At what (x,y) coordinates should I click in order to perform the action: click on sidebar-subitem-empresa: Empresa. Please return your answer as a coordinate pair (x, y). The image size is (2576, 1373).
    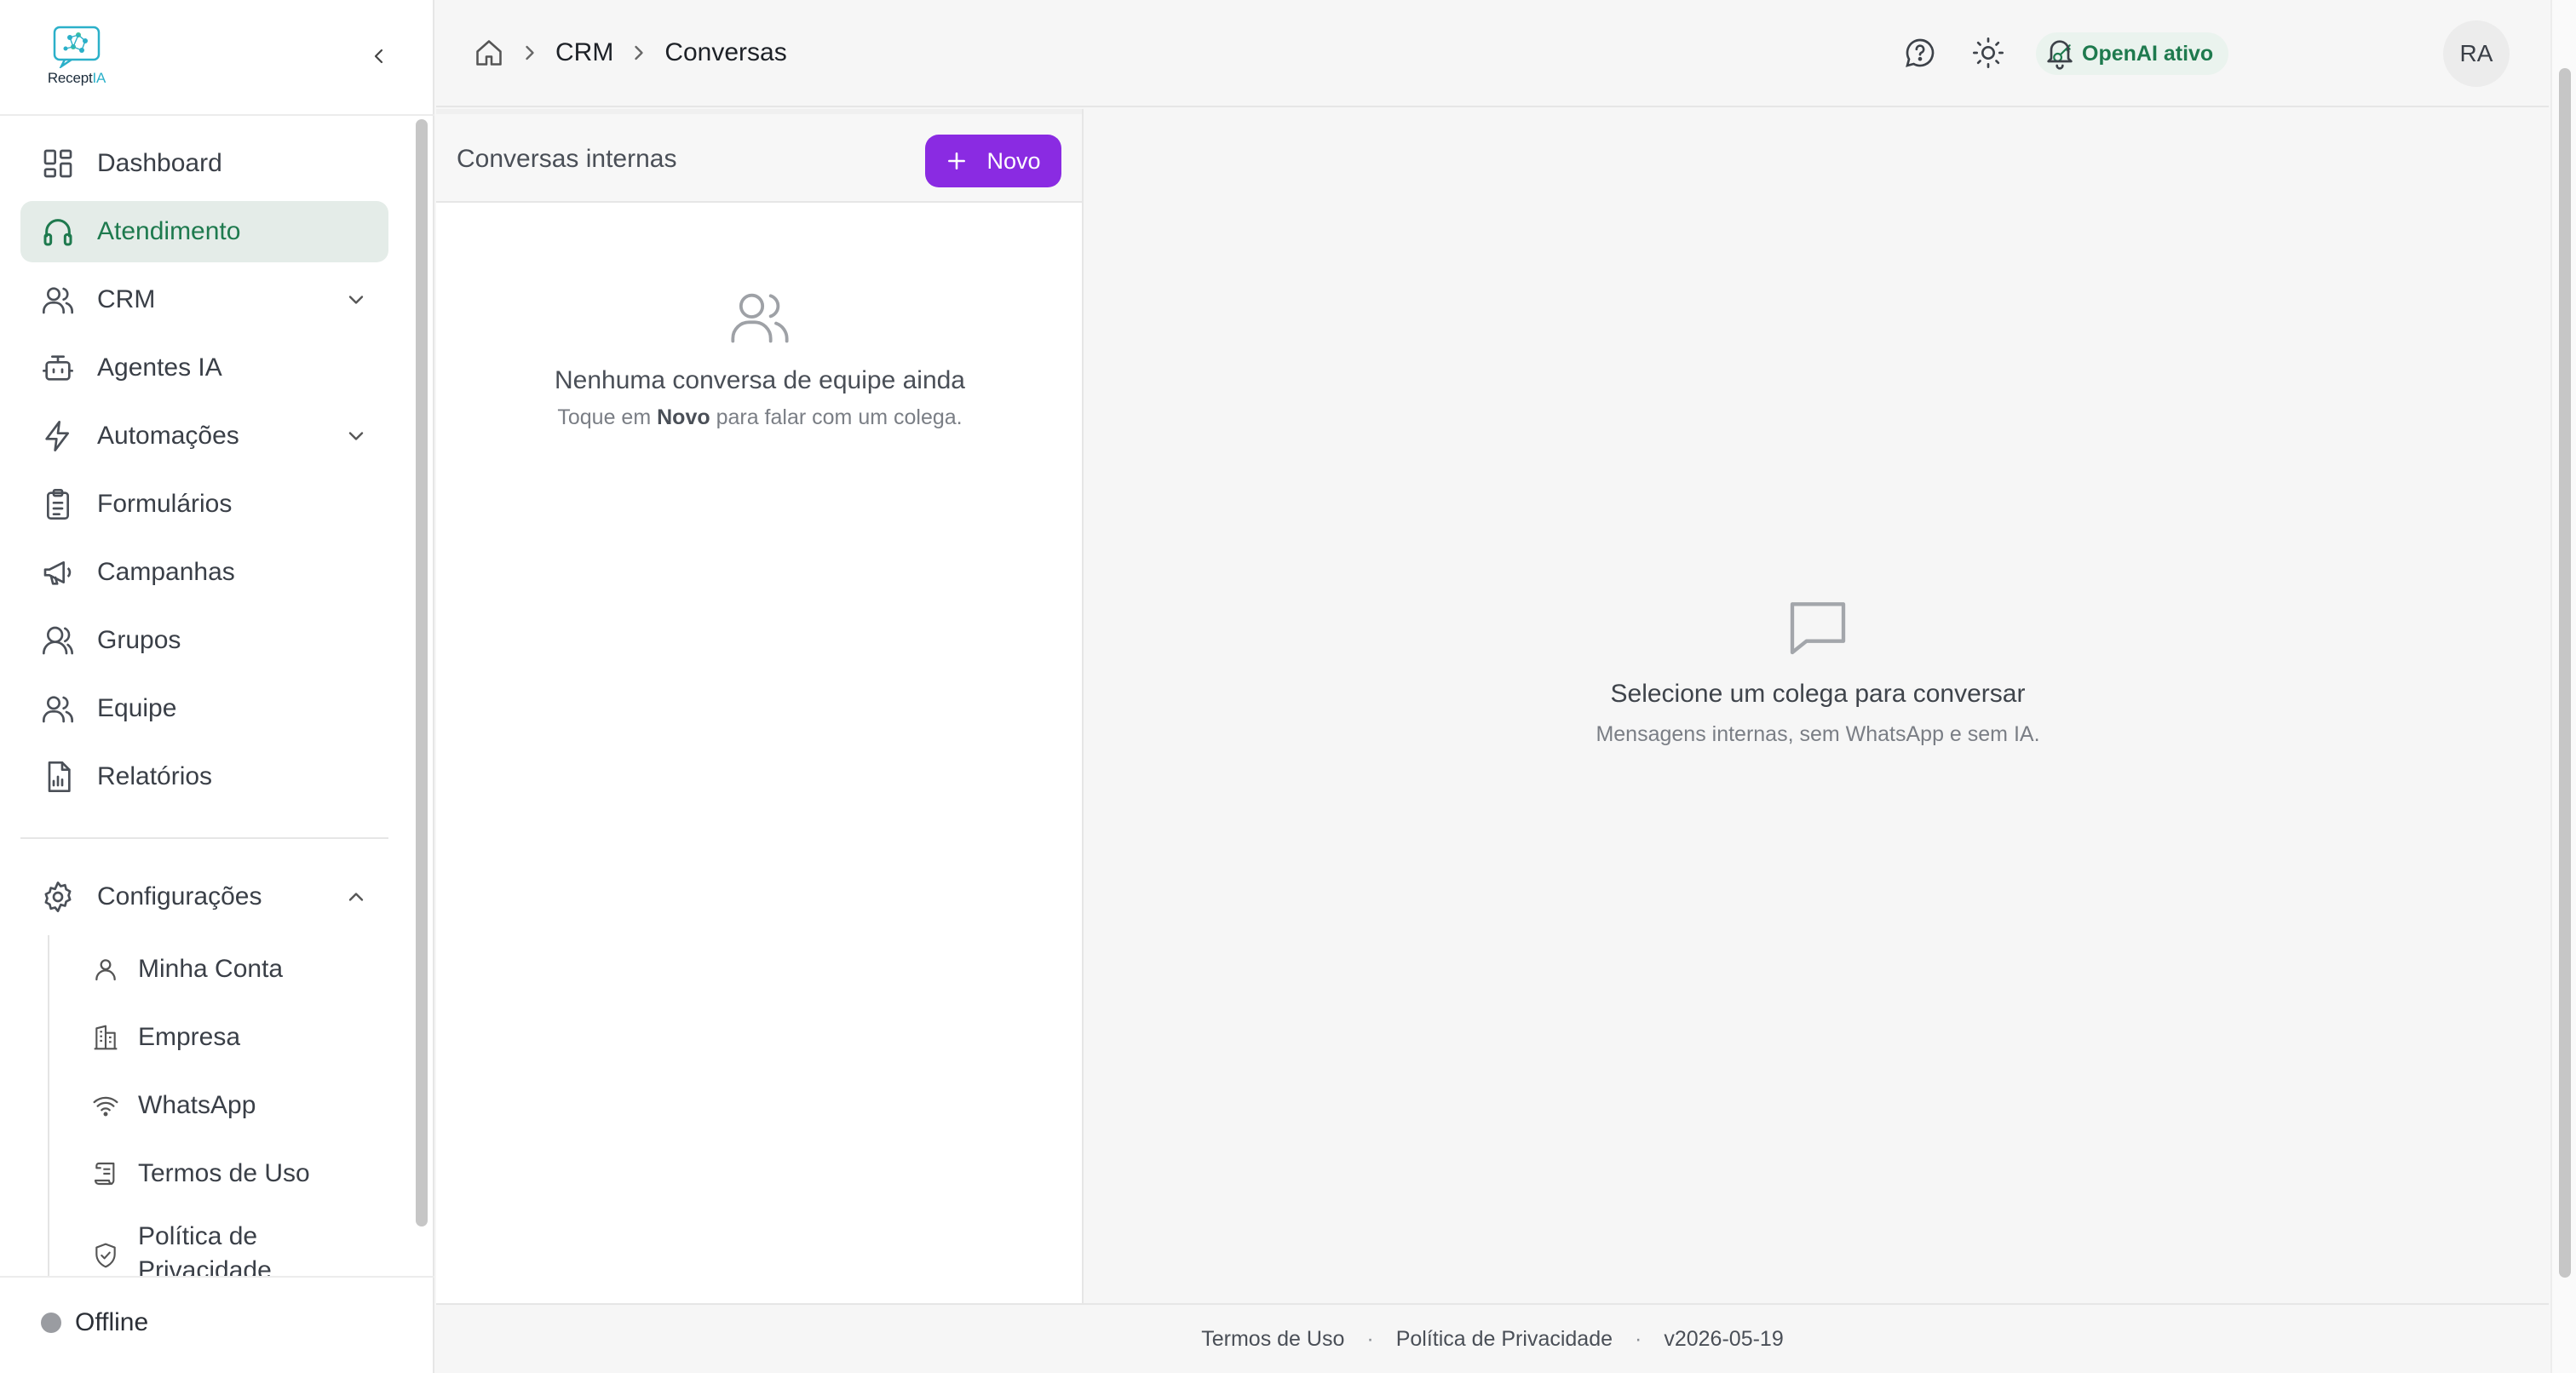
    Looking at the image, I should click on (218, 1037).